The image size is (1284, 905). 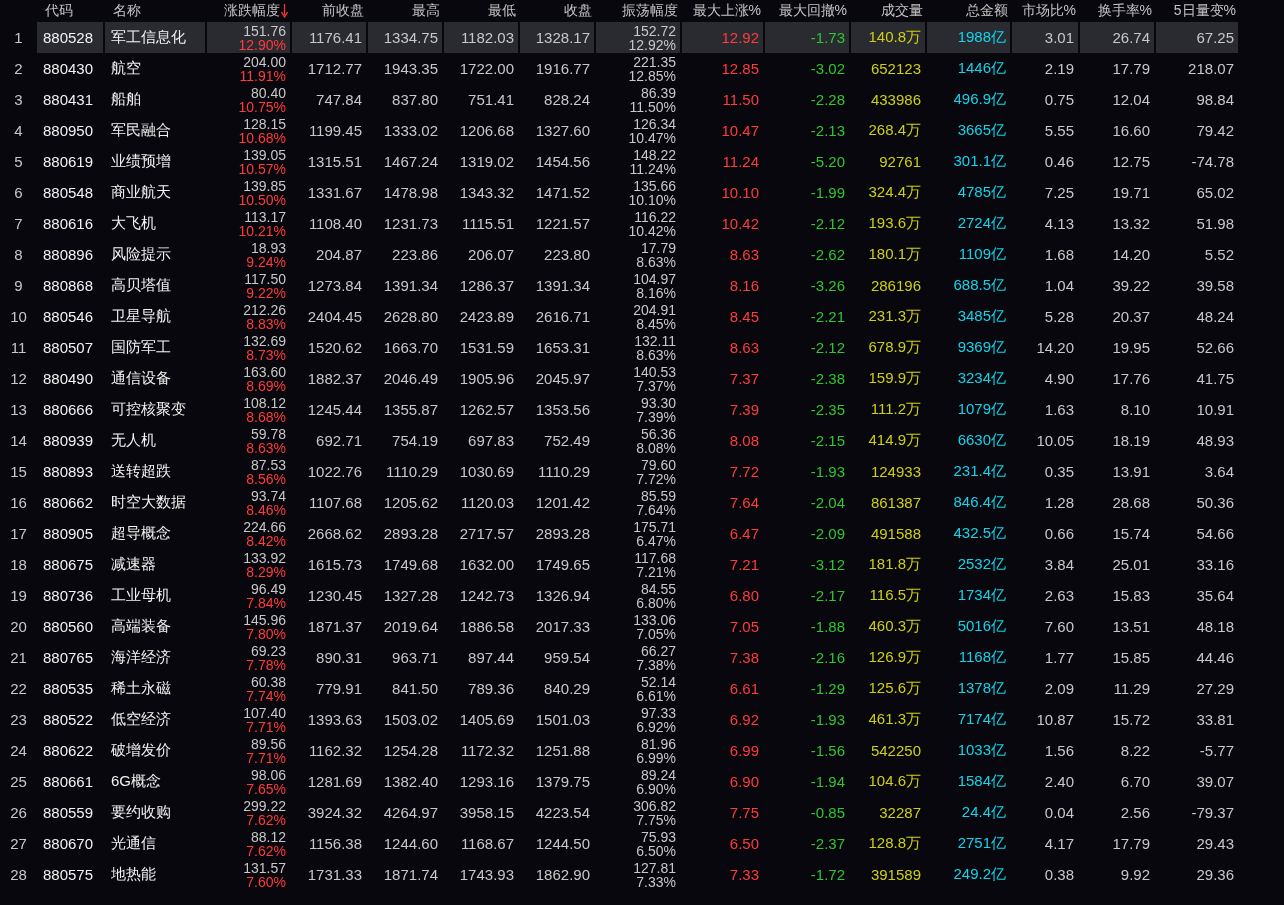 What do you see at coordinates (638, 316) in the screenshot?
I see `table-row: 880546 卫星导航 212.26 8.83% 2404.45 2628.80 2423.89 2616.71 204.91 8.45% 8.45 -2.21 231.3万 3485亿 5.28 20.37 48.24` at bounding box center [638, 316].